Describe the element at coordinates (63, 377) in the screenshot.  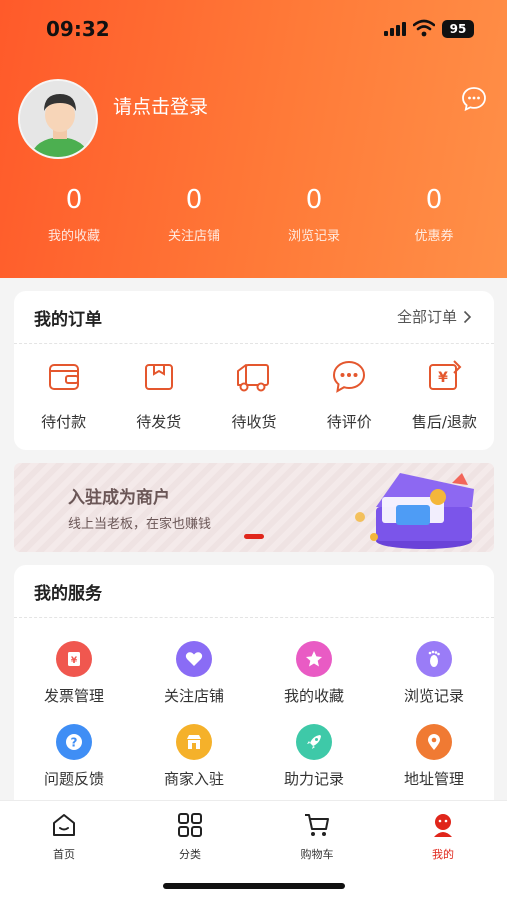
I see `wallet-icon` at that location.